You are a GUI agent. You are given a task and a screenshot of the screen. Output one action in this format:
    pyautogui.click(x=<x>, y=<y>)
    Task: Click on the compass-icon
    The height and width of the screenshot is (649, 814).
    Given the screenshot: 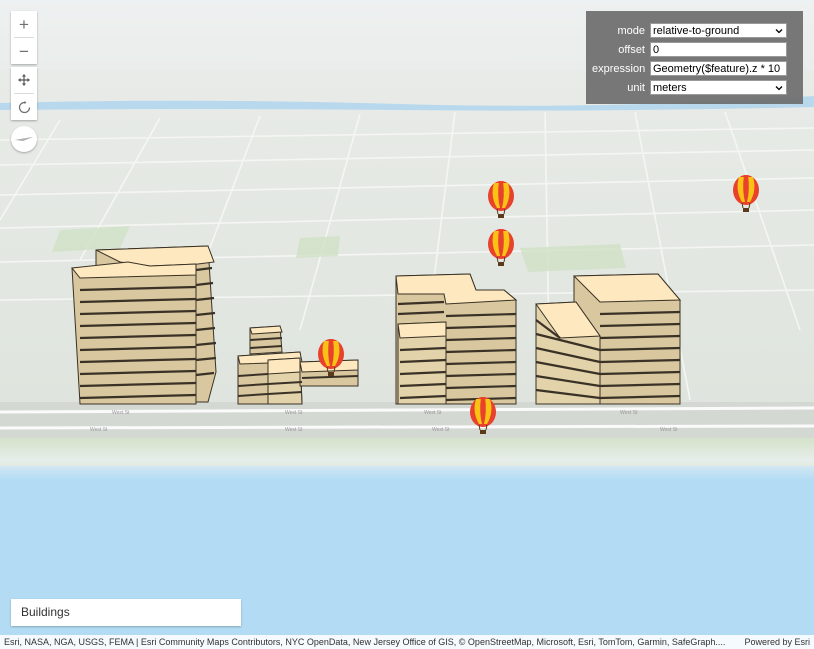 What is the action you would take?
    pyautogui.click(x=24, y=139)
    